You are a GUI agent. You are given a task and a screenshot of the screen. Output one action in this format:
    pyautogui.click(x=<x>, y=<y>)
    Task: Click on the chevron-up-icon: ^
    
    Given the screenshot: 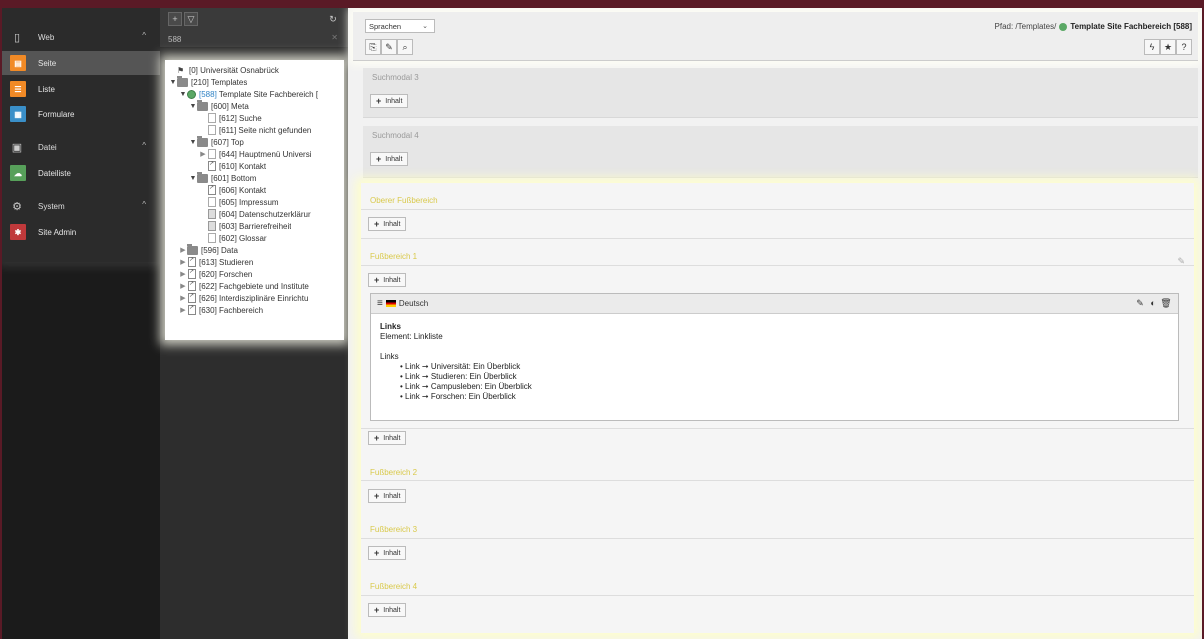 What is the action you would take?
    pyautogui.click(x=144, y=35)
    